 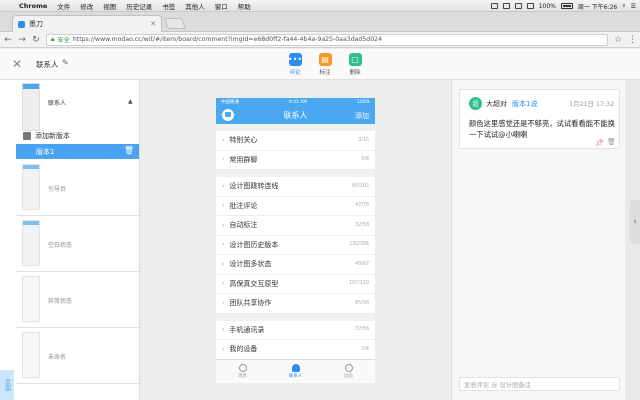 What do you see at coordinates (623, 6) in the screenshot?
I see `search-icon: ⌕` at bounding box center [623, 6].